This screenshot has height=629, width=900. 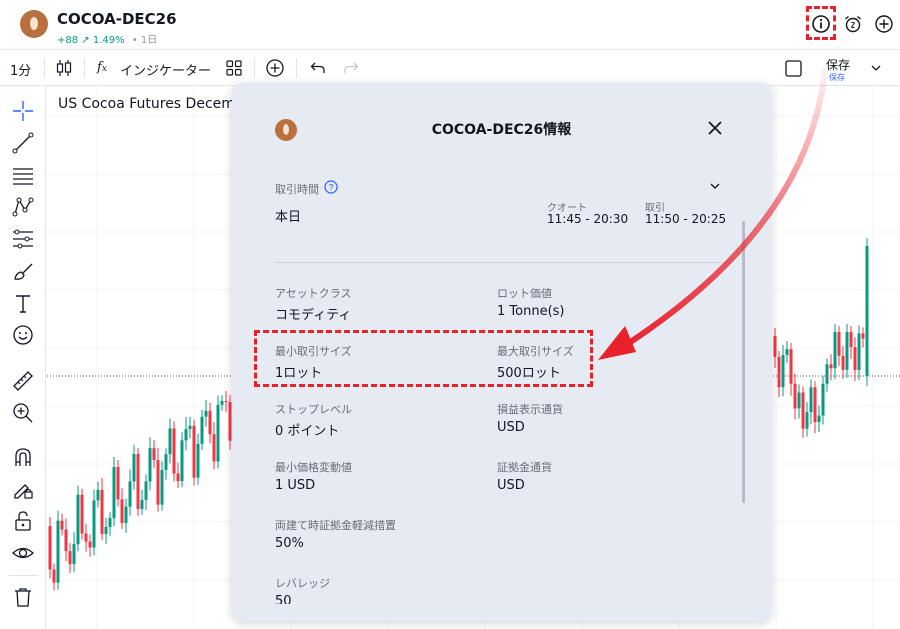 What do you see at coordinates (531, 311) in the screenshot?
I see `spec-value: 1 Tonne(s)` at bounding box center [531, 311].